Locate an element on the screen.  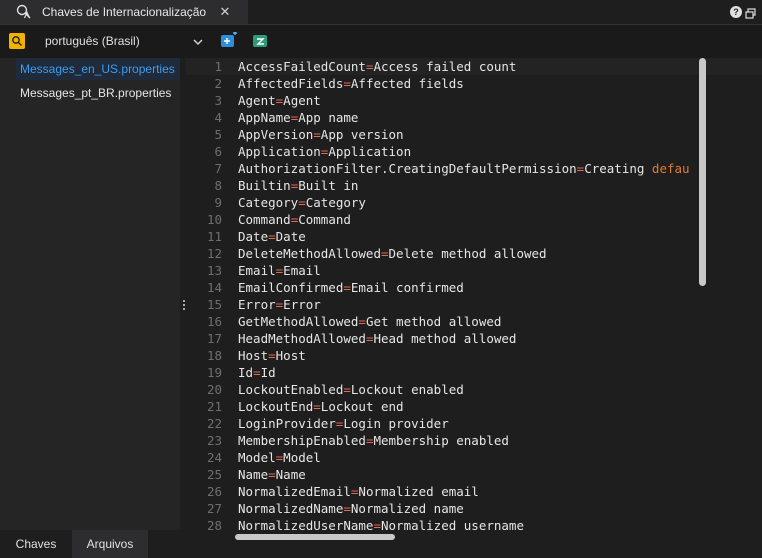
code-text: Name=Name is located at coordinates (272, 474).